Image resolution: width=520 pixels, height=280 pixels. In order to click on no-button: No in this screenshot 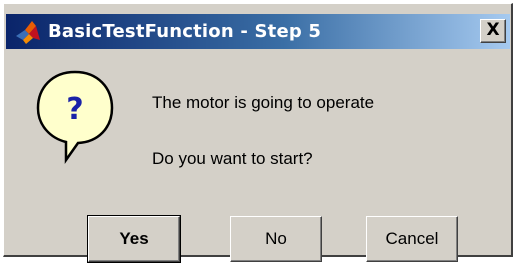, I will do `click(276, 239)`.